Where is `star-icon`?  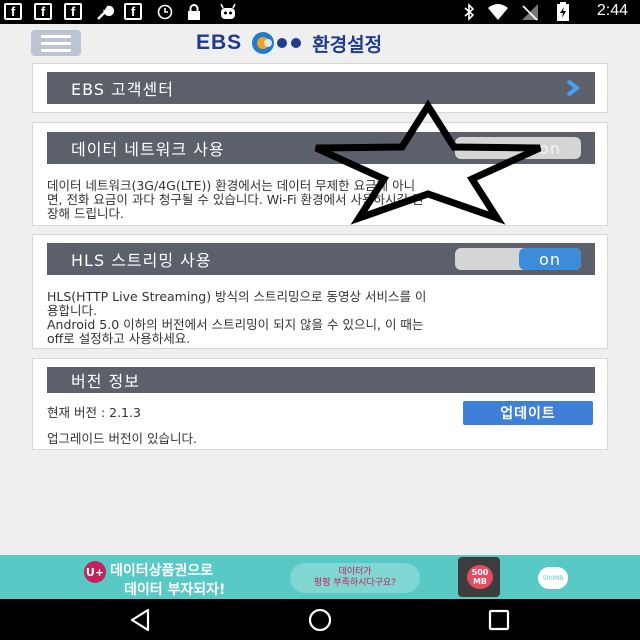
star-icon is located at coordinates (428, 162).